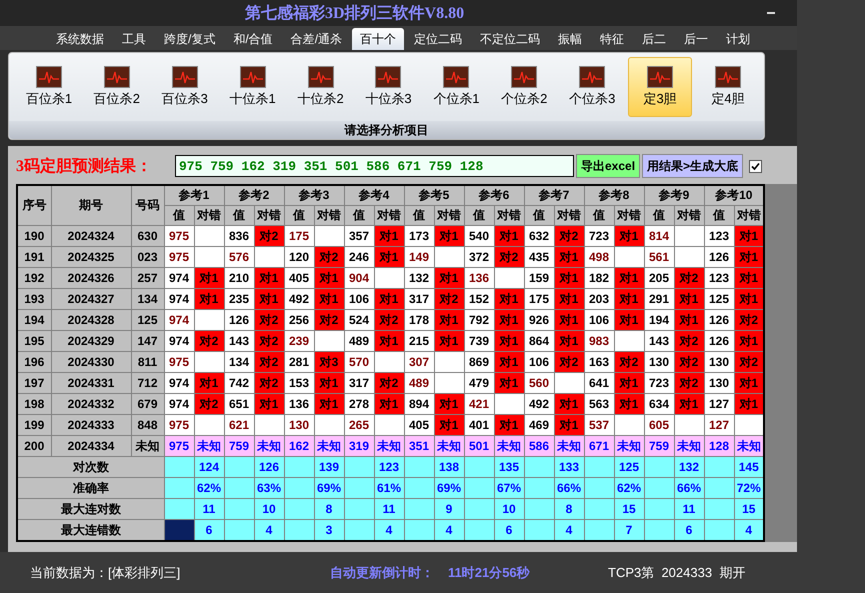 The width and height of the screenshot is (865, 593). What do you see at coordinates (438, 39) in the screenshot?
I see `menu-tab: 定位二码` at bounding box center [438, 39].